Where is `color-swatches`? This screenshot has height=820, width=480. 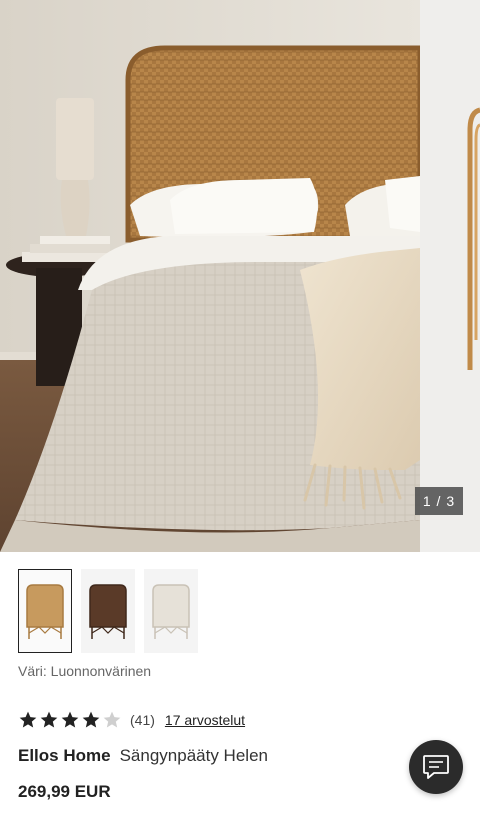 color-swatches is located at coordinates (108, 611).